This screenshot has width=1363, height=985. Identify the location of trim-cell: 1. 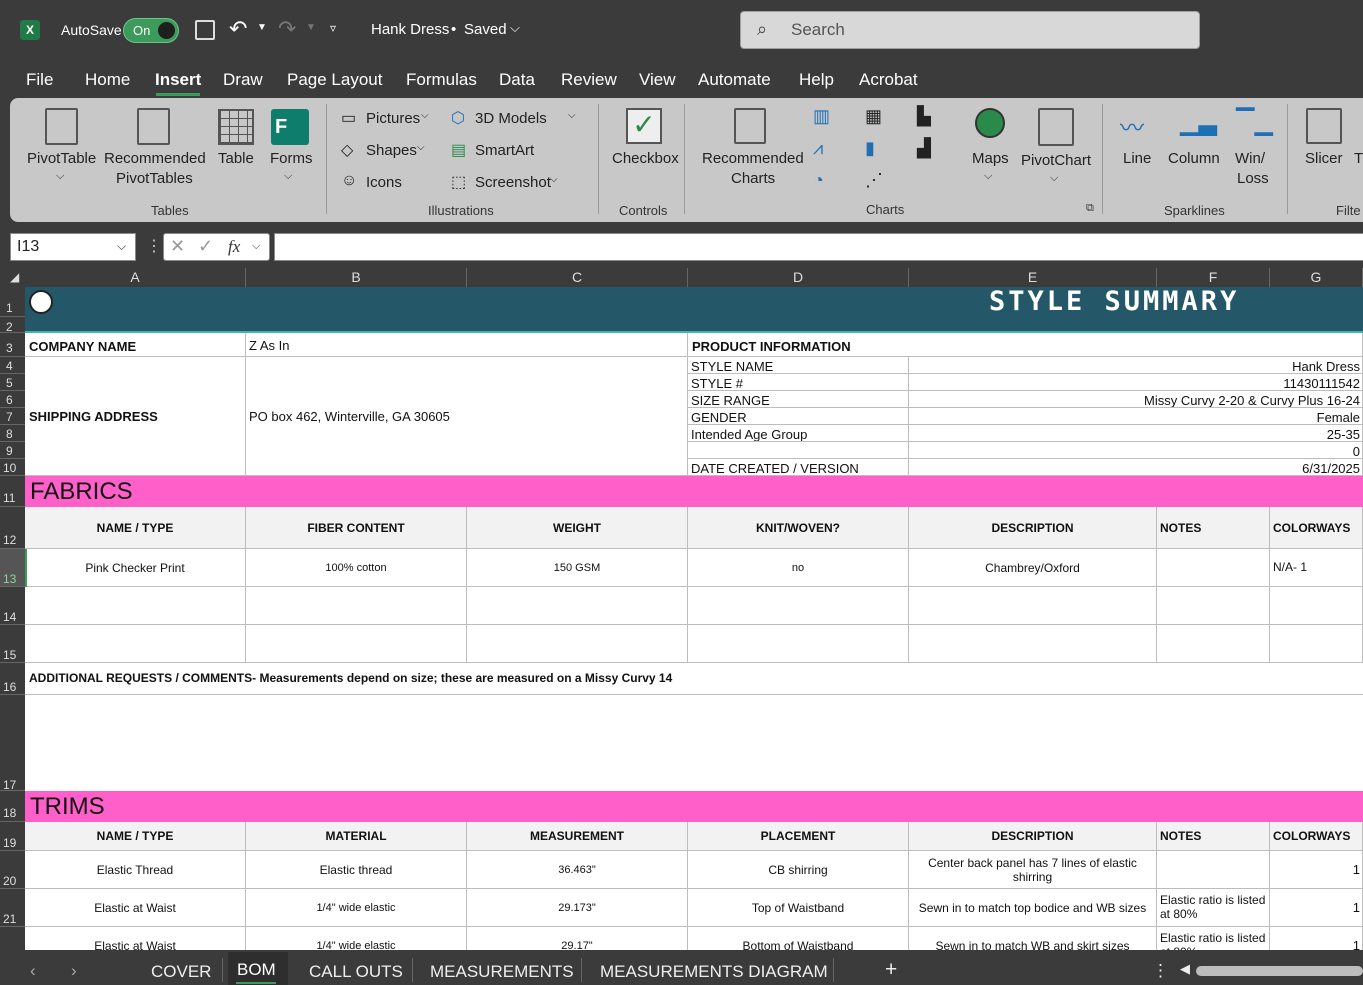
(1316, 870).